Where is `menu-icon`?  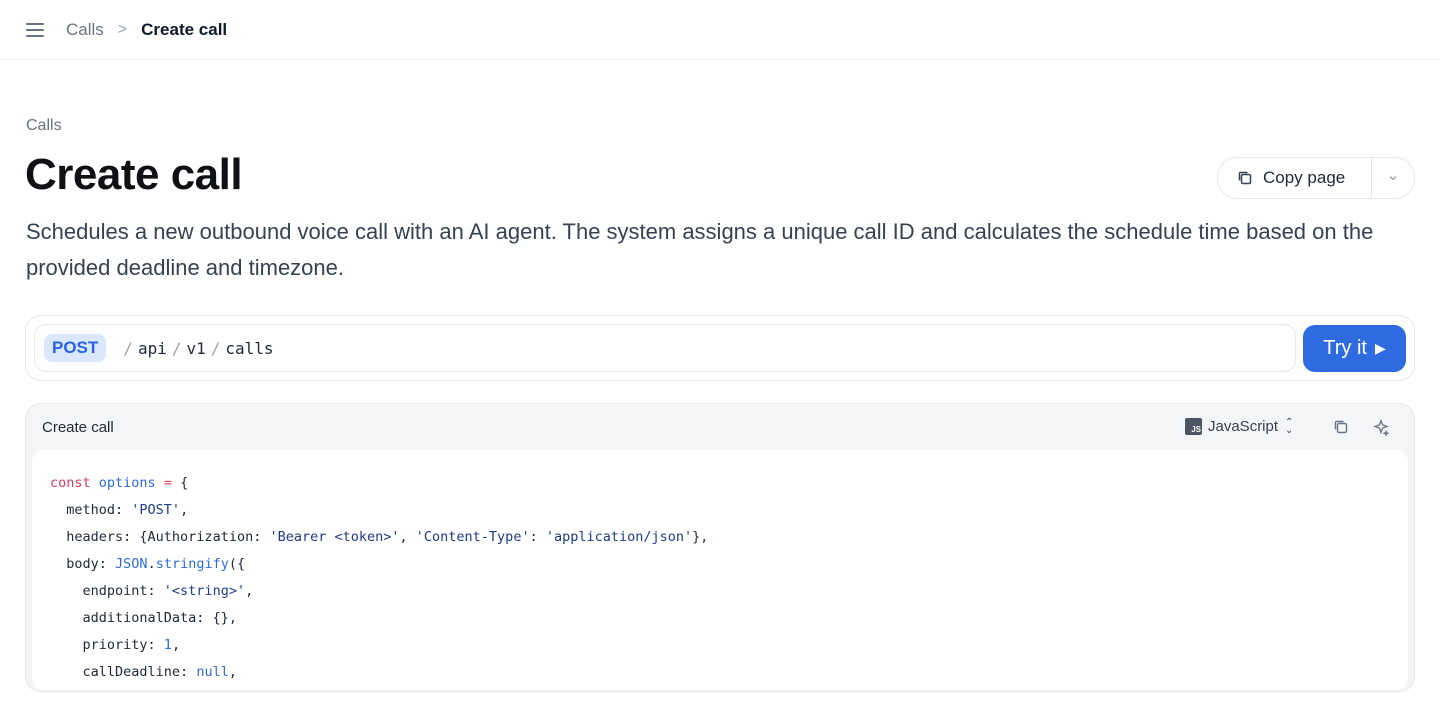 menu-icon is located at coordinates (35, 29).